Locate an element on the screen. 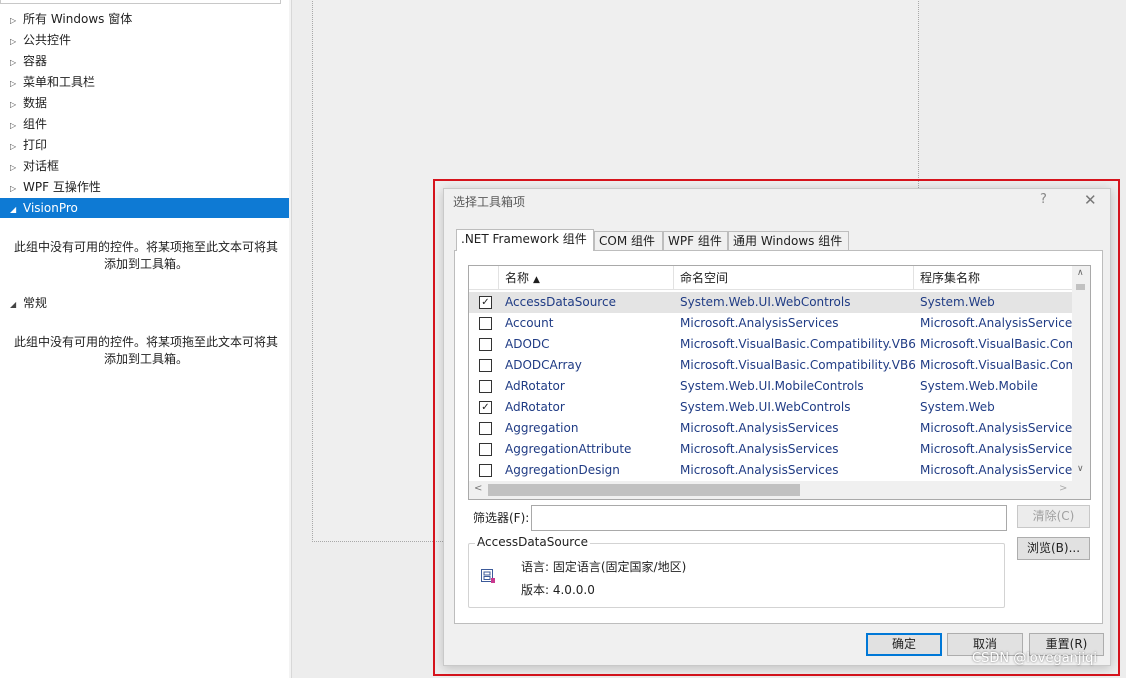 Image resolution: width=1126 pixels, height=678 pixels. column-header-assembly: 程序集名称 is located at coordinates (992, 278).